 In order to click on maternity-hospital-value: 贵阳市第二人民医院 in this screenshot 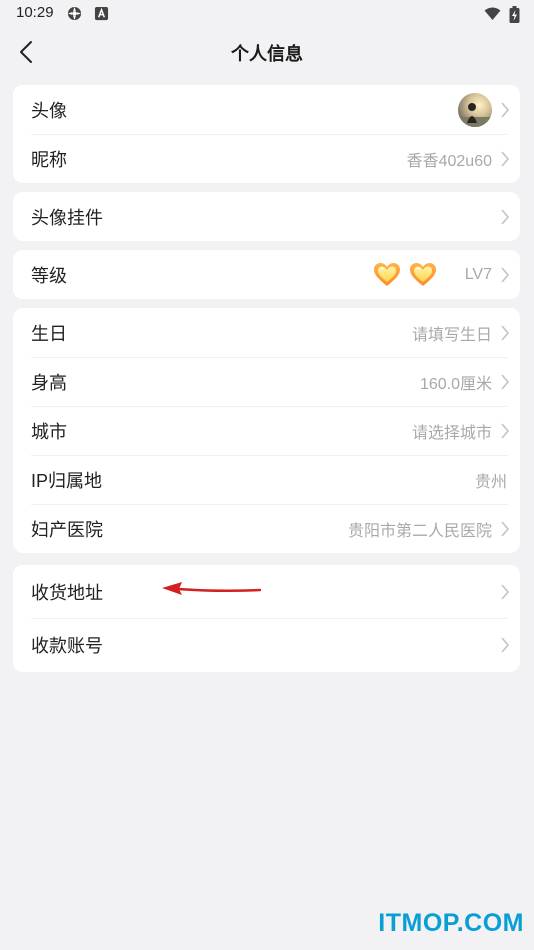, I will do `click(419, 531)`.